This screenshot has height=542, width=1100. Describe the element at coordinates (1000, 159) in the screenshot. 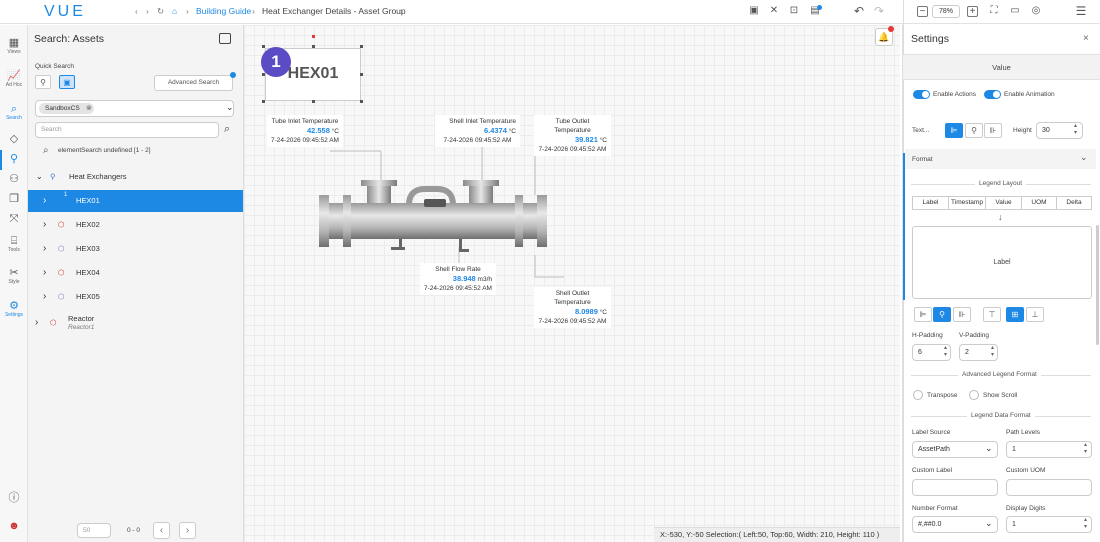

I see `format-section` at that location.